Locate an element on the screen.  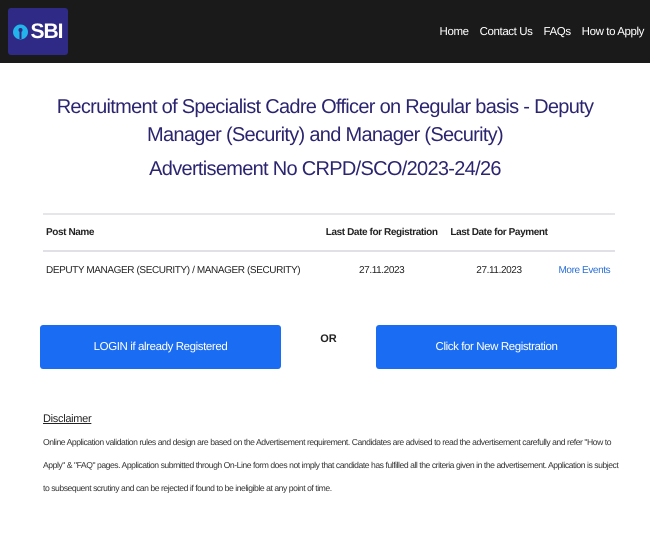
or-separator: OR is located at coordinates (328, 339).